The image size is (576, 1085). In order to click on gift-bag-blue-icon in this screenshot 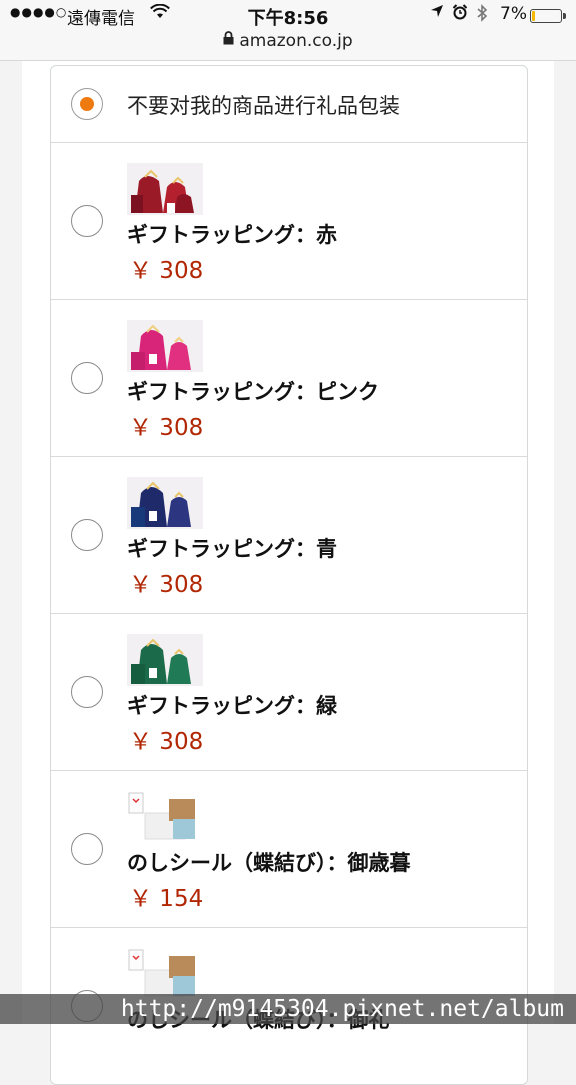, I will do `click(165, 503)`.